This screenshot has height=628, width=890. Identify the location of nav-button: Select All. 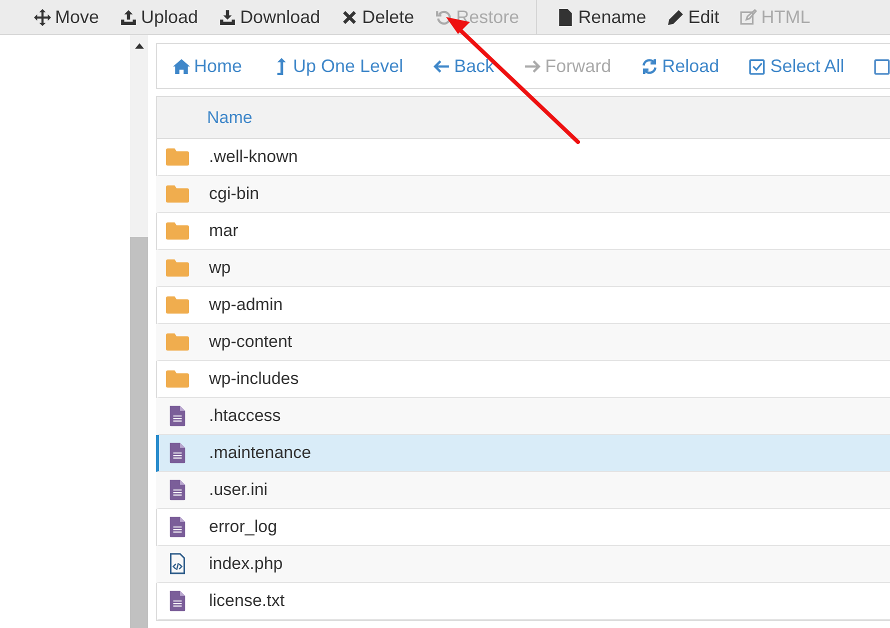
(796, 66).